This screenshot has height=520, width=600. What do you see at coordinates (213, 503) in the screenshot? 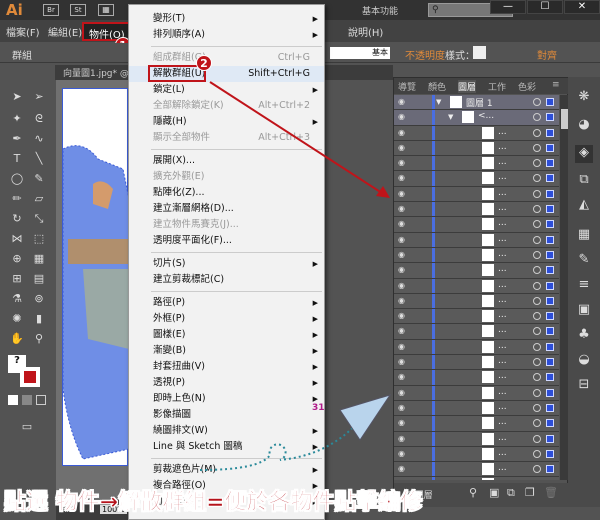
I see `instruction-caption: 點選 物件→解散群組=便於各物件點擊編修` at bounding box center [213, 503].